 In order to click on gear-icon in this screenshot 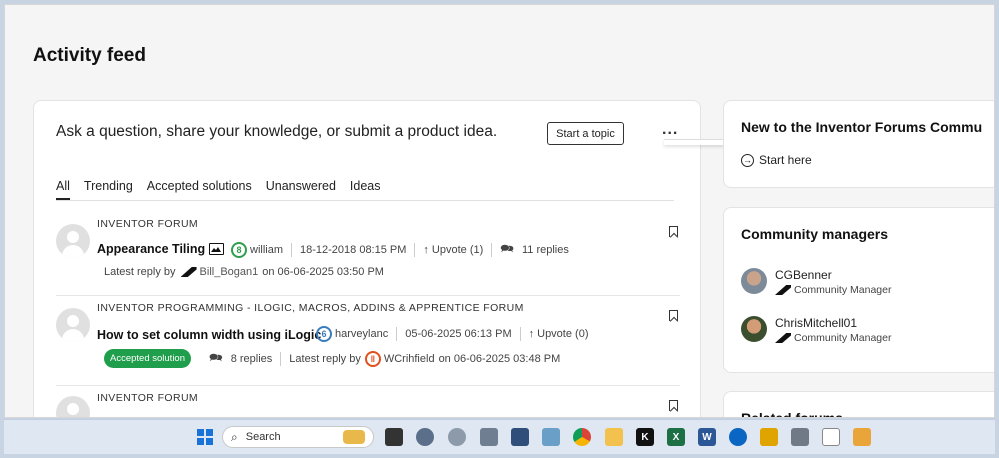, I will do `click(457, 437)`.